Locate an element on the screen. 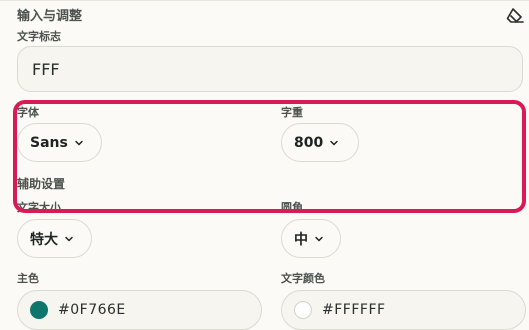 This screenshot has width=529, height=330. primary-color-swatch is located at coordinates (39, 310).